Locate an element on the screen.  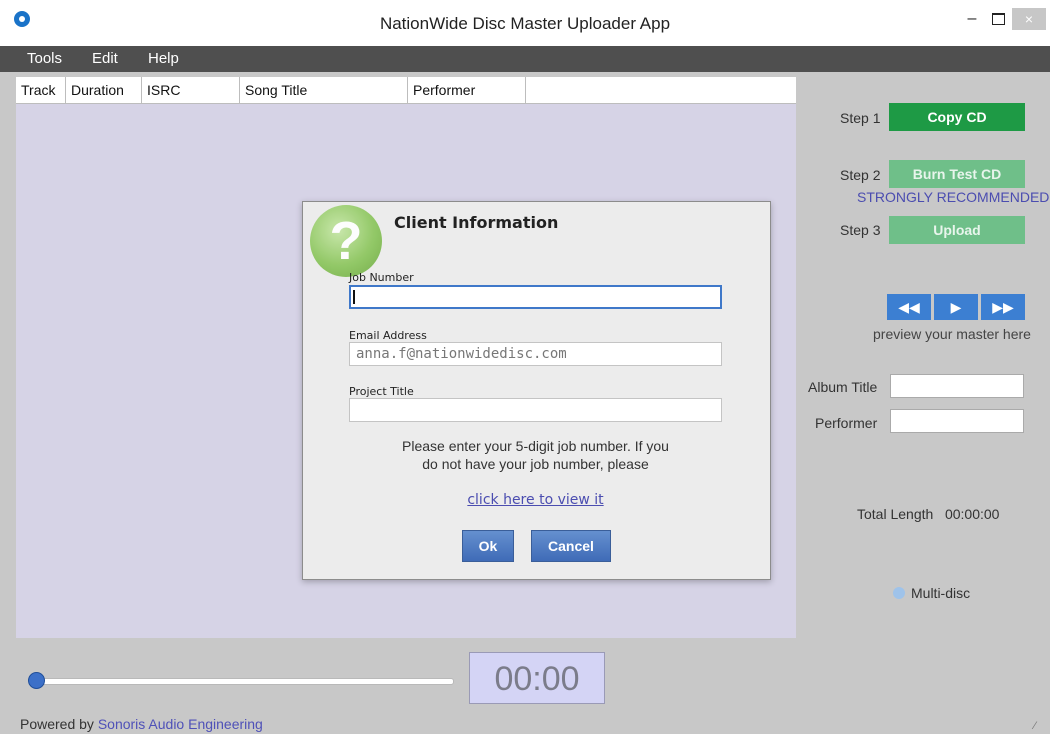
strongly-recommended-note: STRONGLY RECOMMENDED is located at coordinates (953, 197).